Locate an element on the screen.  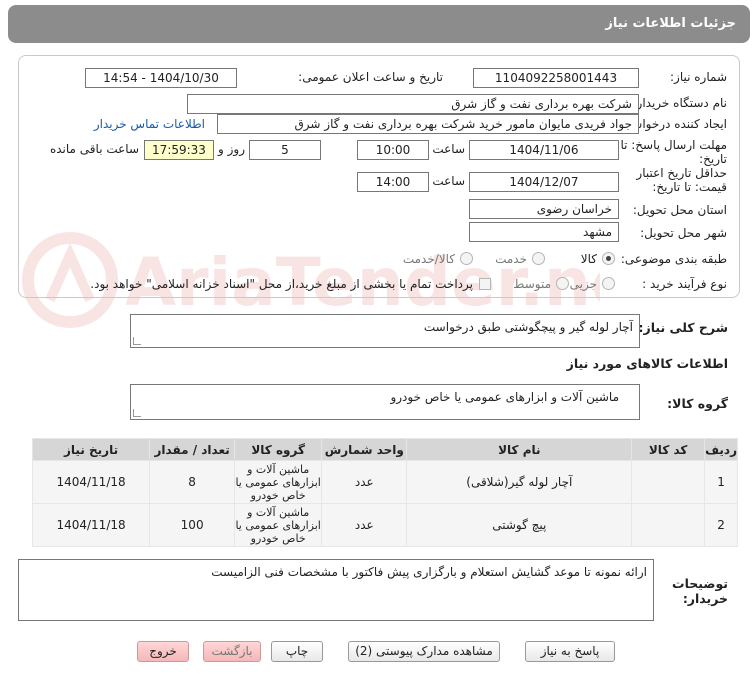
row-qty: 100 is located at coordinates (192, 525).